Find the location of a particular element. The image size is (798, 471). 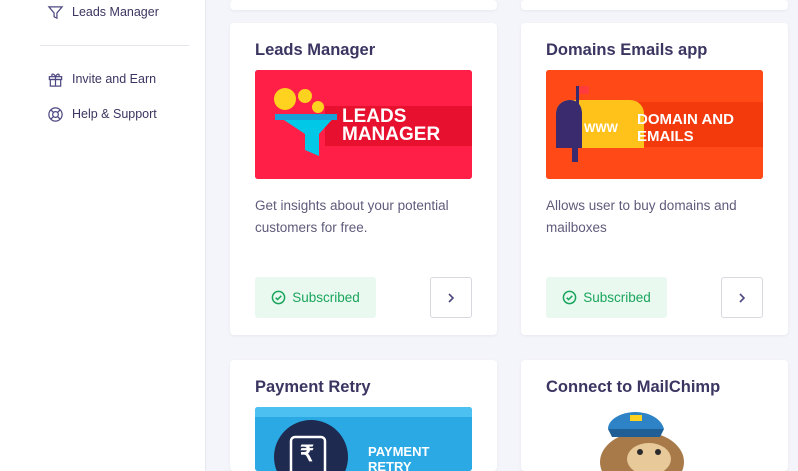

sidebar-item-invite-and-earn: Invite and Earn is located at coordinates (101, 79).